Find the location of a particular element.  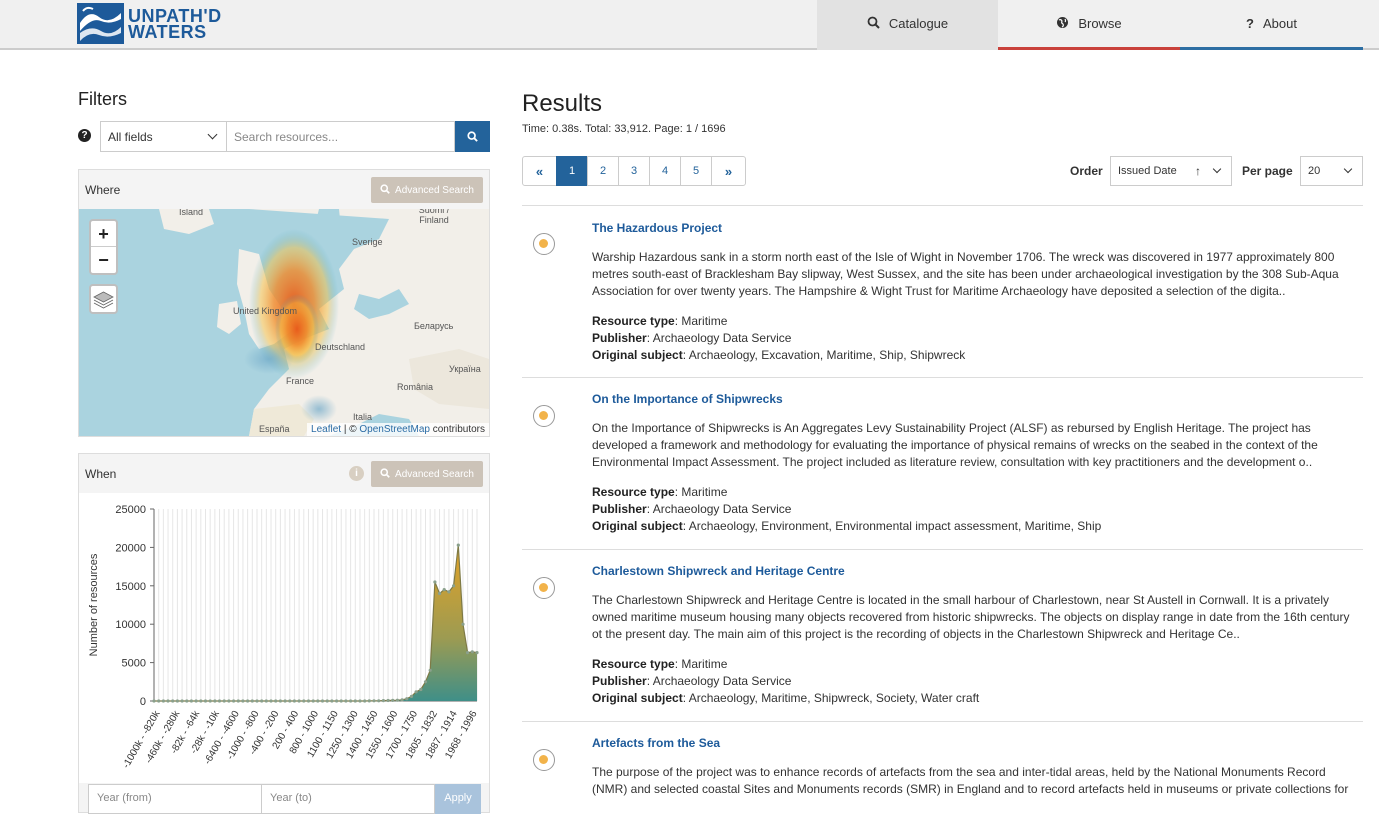

apply-button: Apply is located at coordinates (458, 799).